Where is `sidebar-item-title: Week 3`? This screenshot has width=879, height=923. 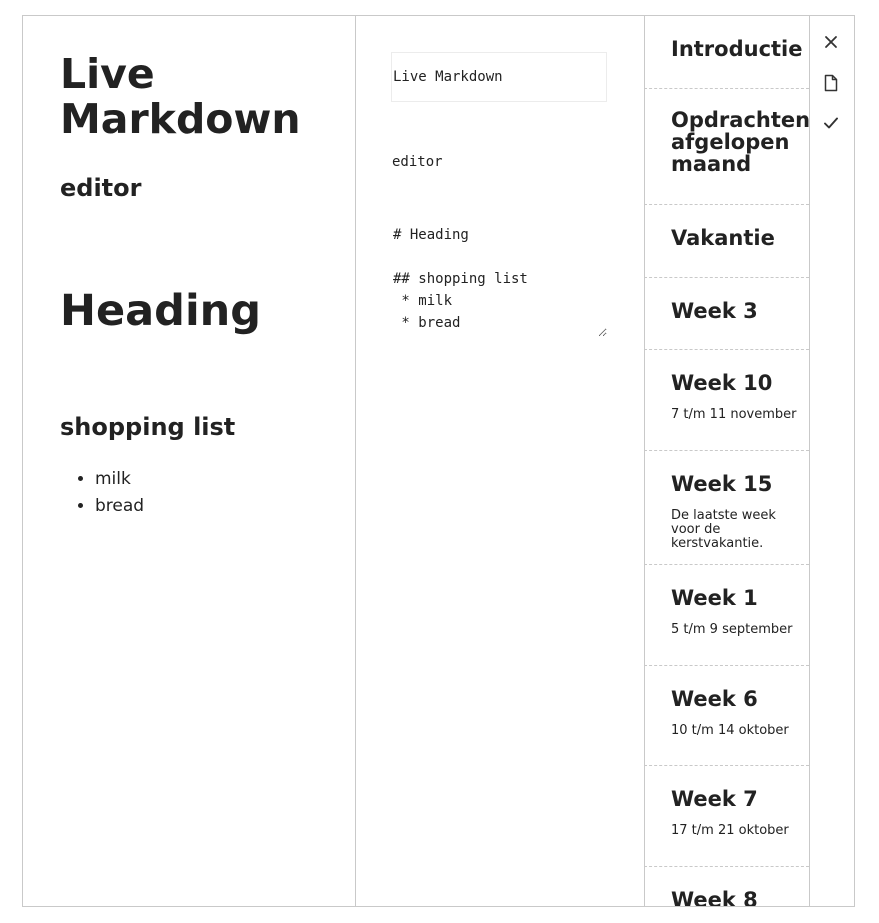
sidebar-item-title: Week 3 is located at coordinates (714, 311).